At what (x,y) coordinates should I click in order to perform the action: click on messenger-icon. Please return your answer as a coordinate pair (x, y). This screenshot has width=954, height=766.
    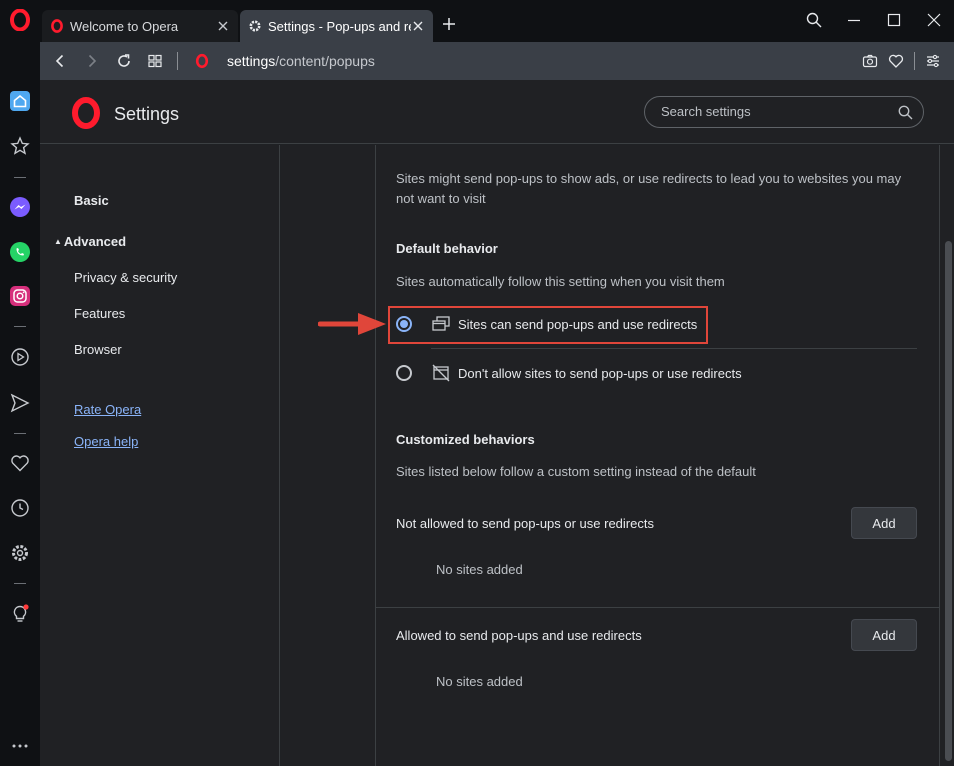
    Looking at the image, I should click on (20, 207).